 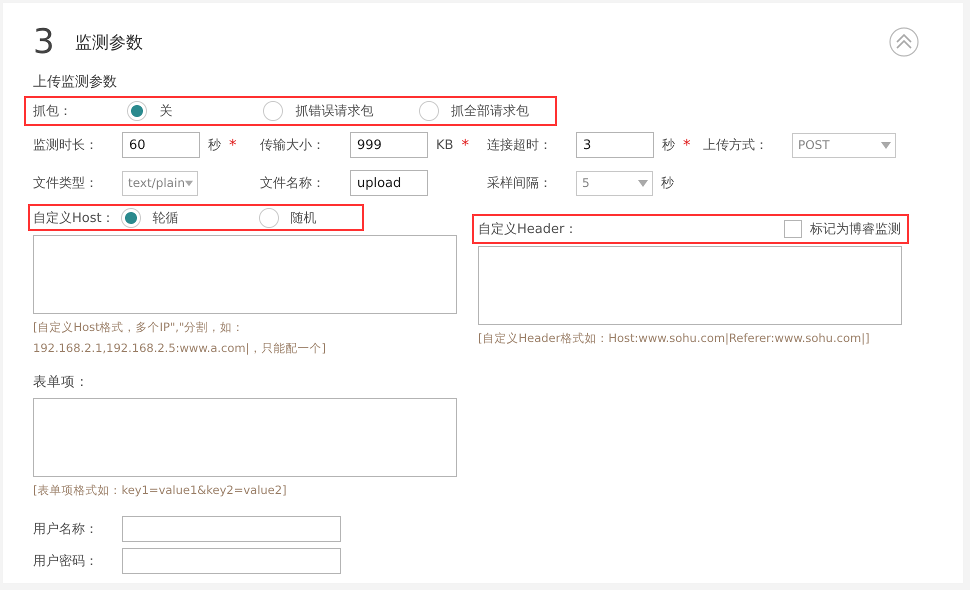 I want to click on field-label: 用户名称：, so click(x=65, y=529).